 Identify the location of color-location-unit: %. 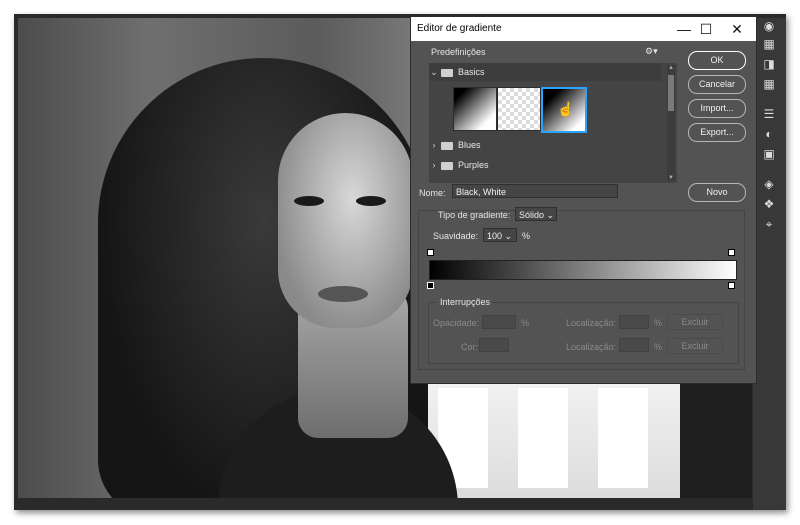
(658, 347).